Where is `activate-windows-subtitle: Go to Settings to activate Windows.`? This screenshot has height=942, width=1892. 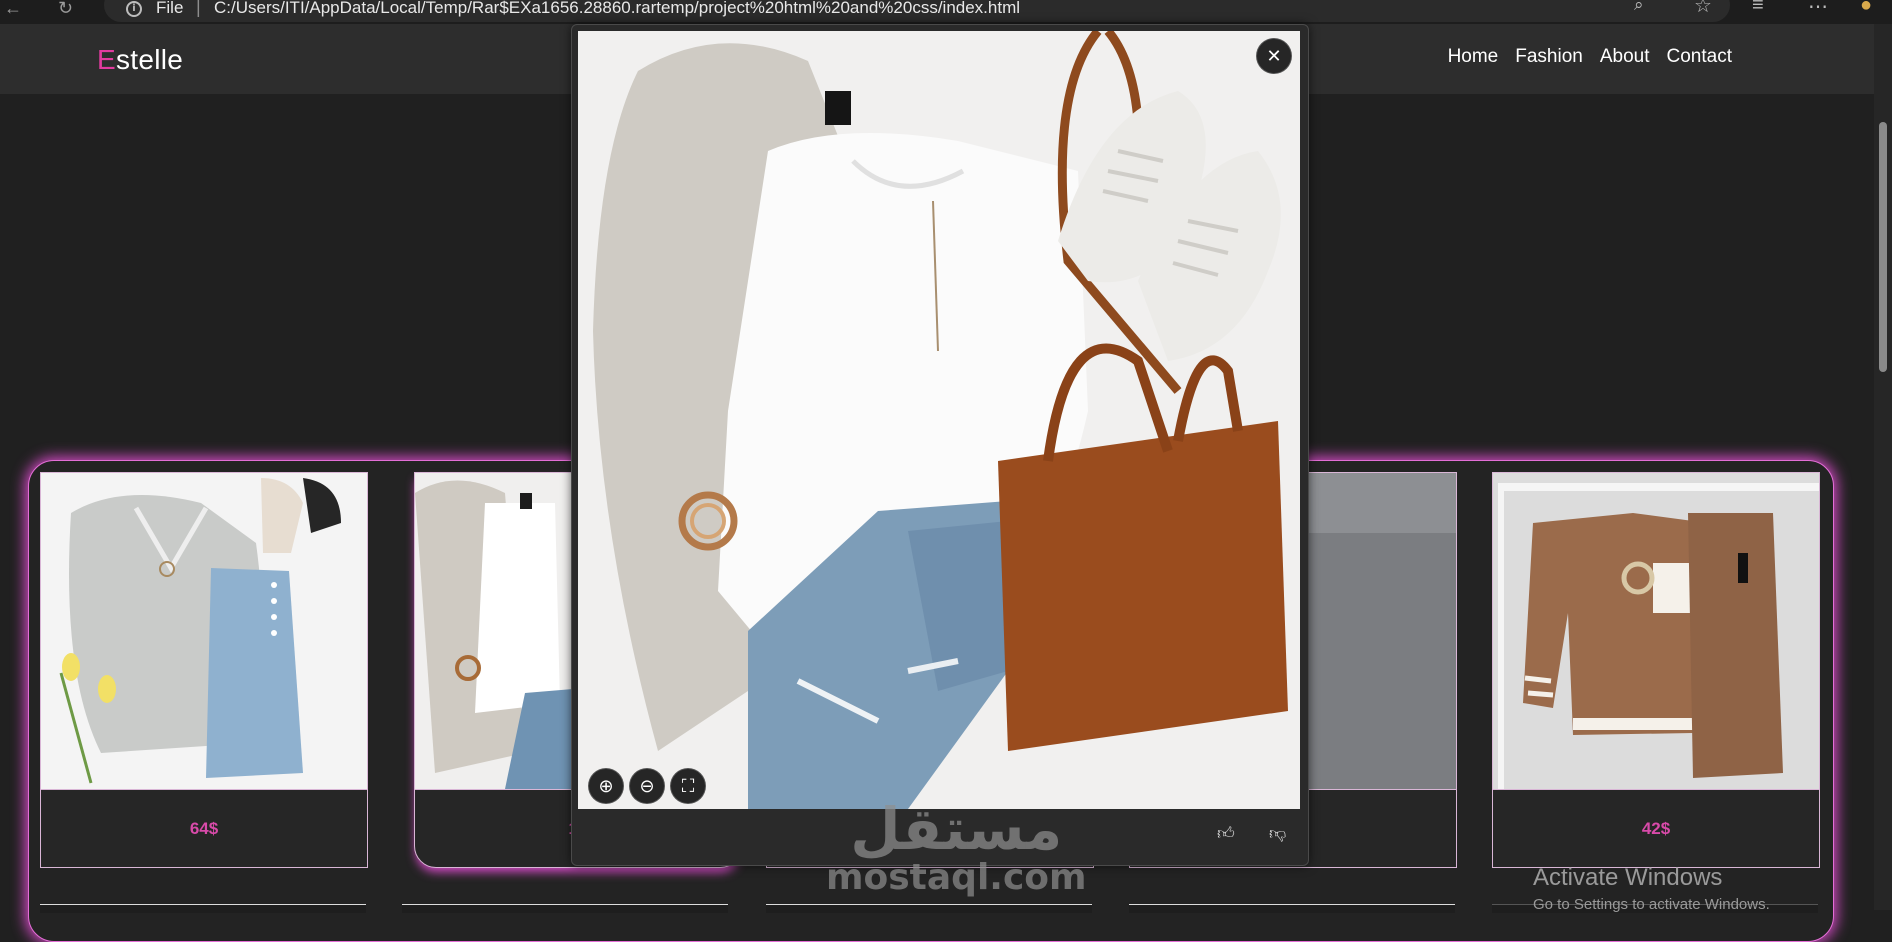 activate-windows-subtitle: Go to Settings to activate Windows. is located at coordinates (1651, 904).